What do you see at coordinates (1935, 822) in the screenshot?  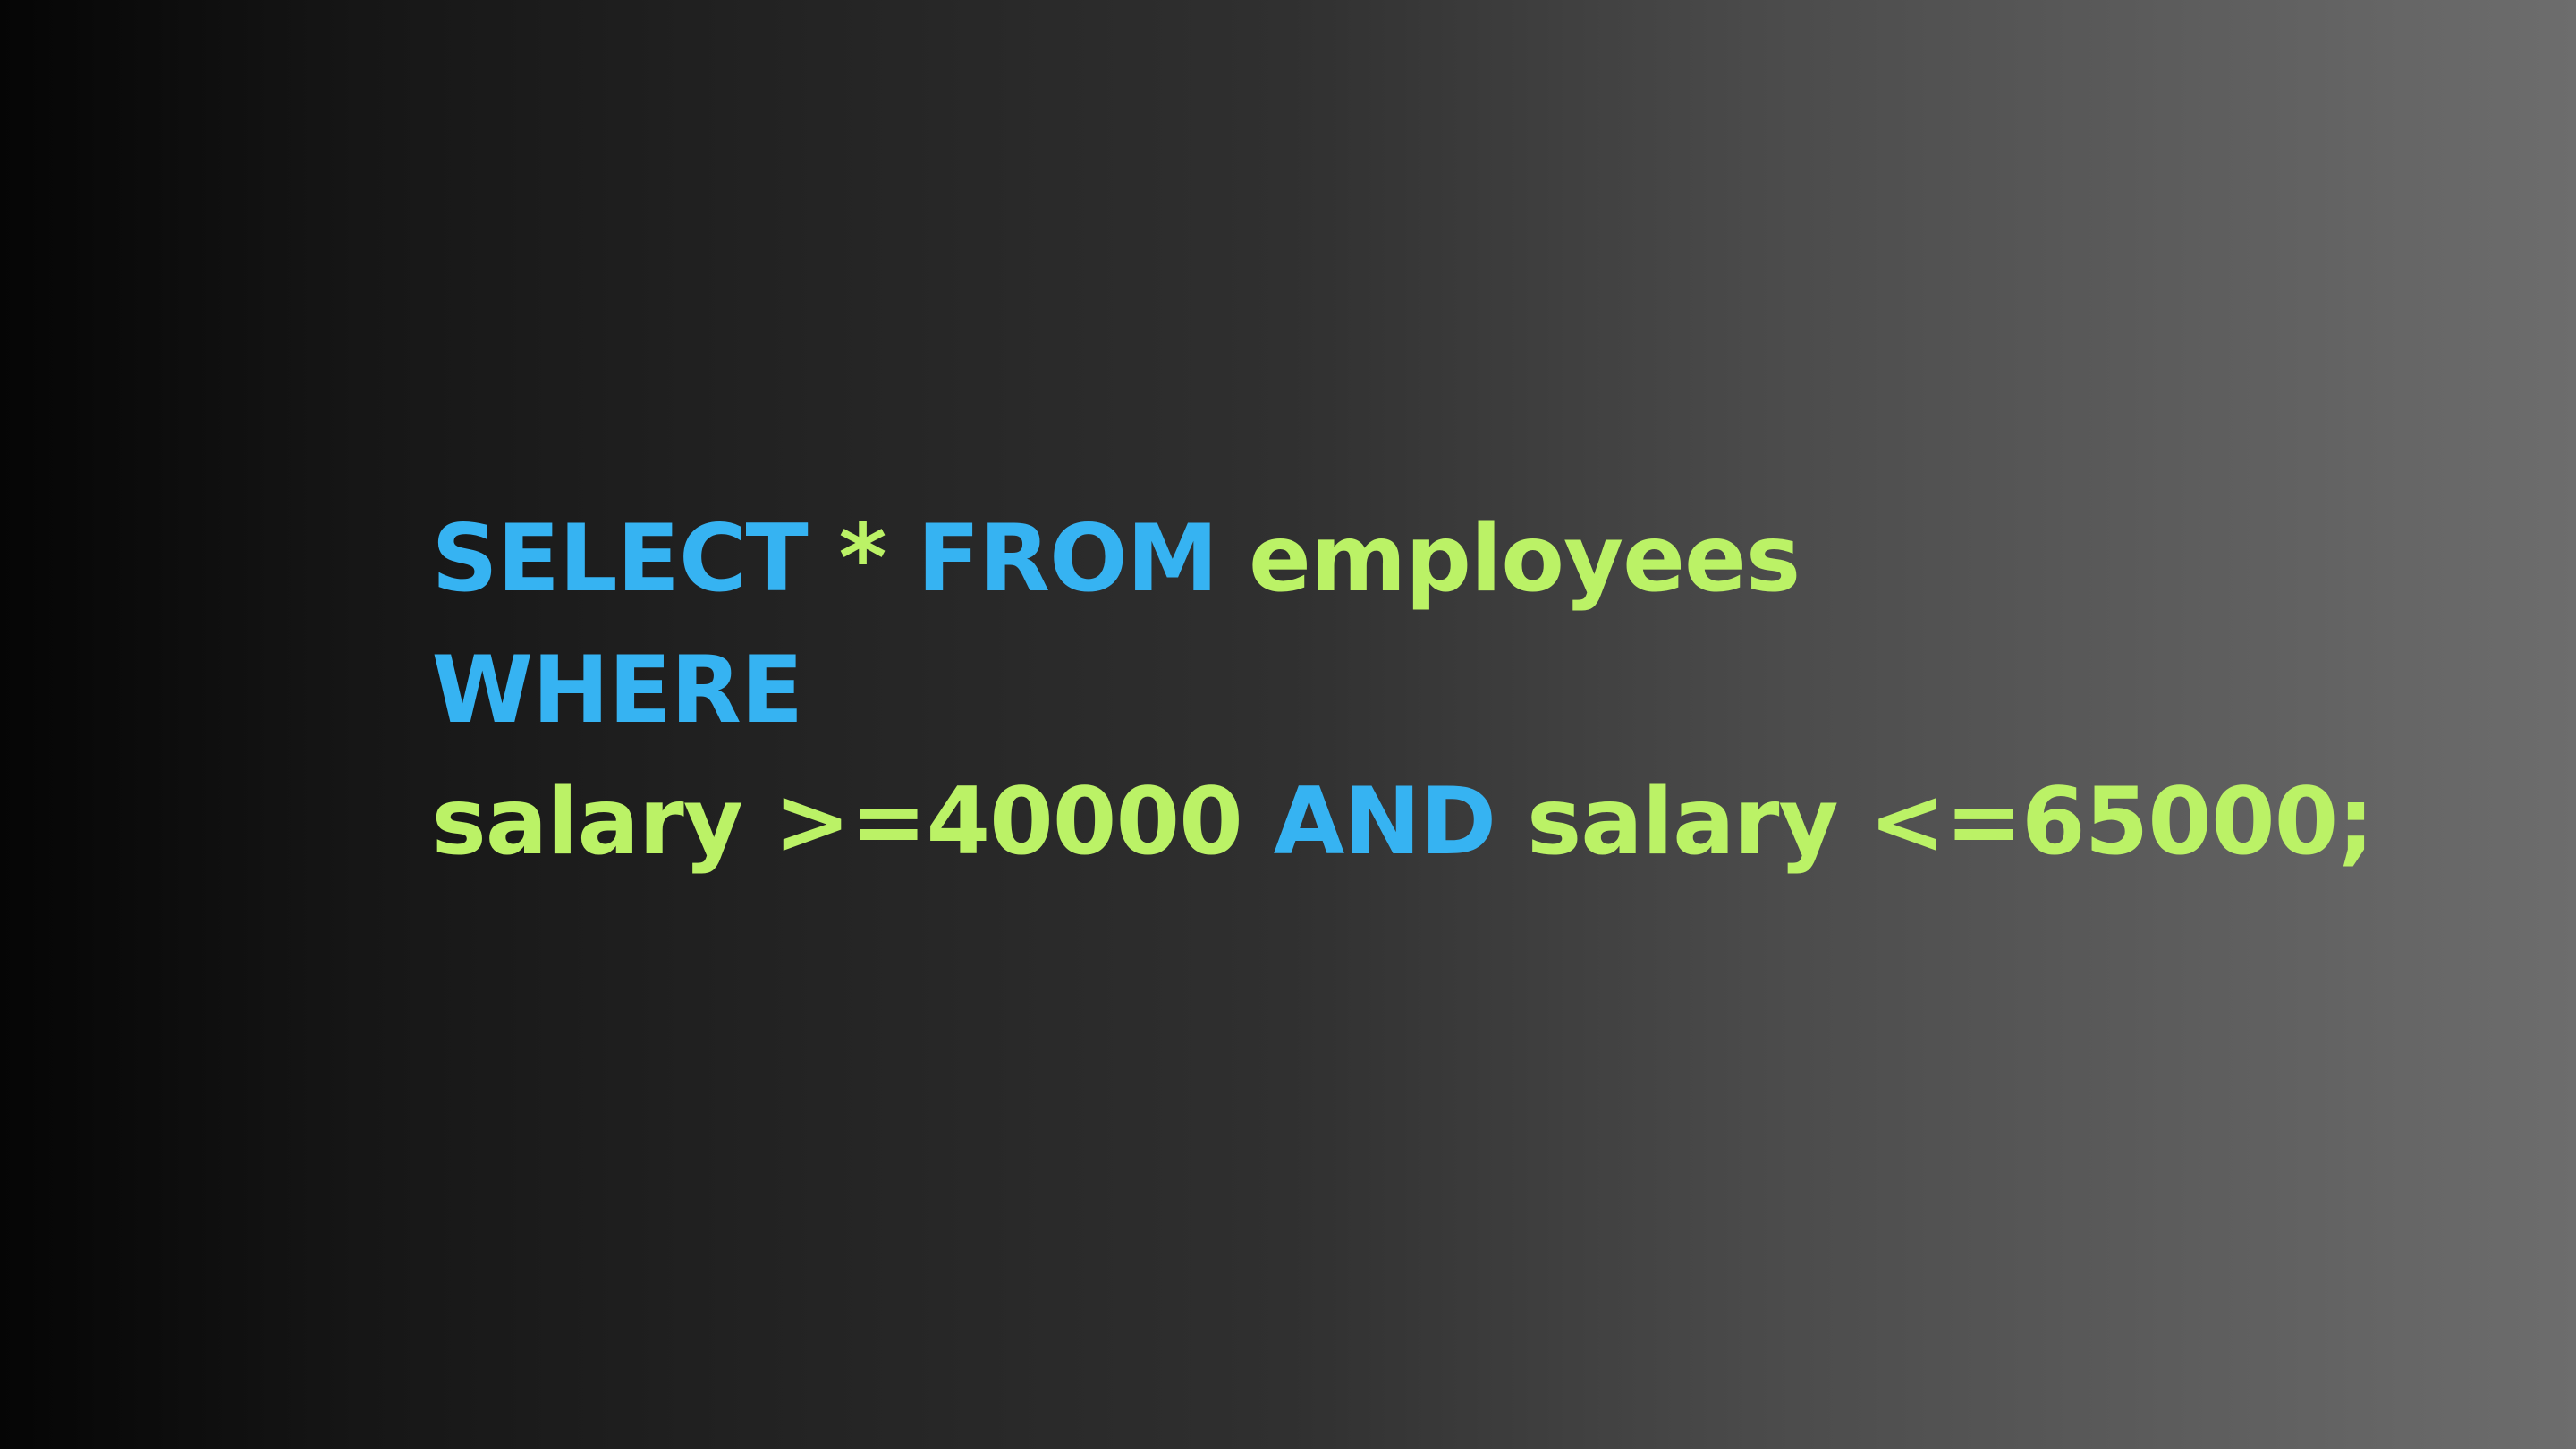 I see `condition-upper-bound: salary <=65000;` at bounding box center [1935, 822].